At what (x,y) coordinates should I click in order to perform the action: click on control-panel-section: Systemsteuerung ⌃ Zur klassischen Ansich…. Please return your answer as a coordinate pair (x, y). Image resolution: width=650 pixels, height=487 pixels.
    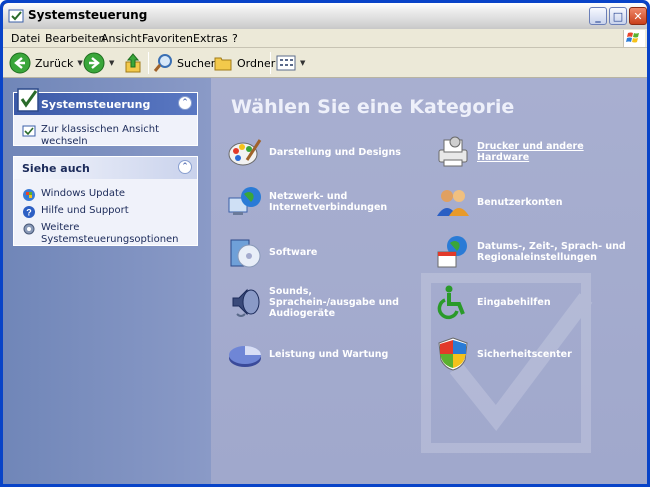
    Looking at the image, I should click on (105, 117).